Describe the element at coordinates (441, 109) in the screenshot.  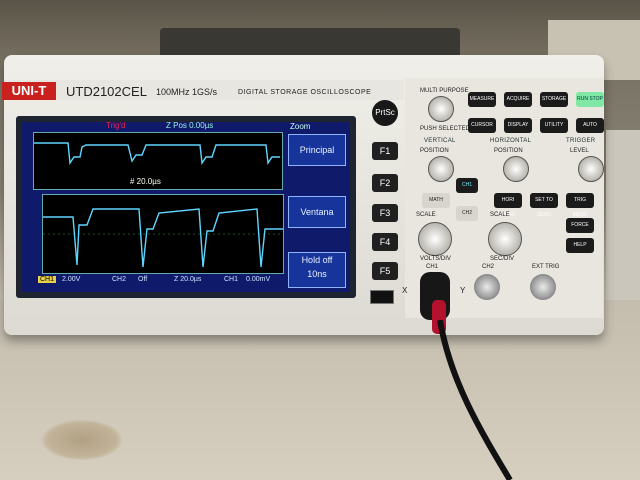
I see `multipurpose-knob` at that location.